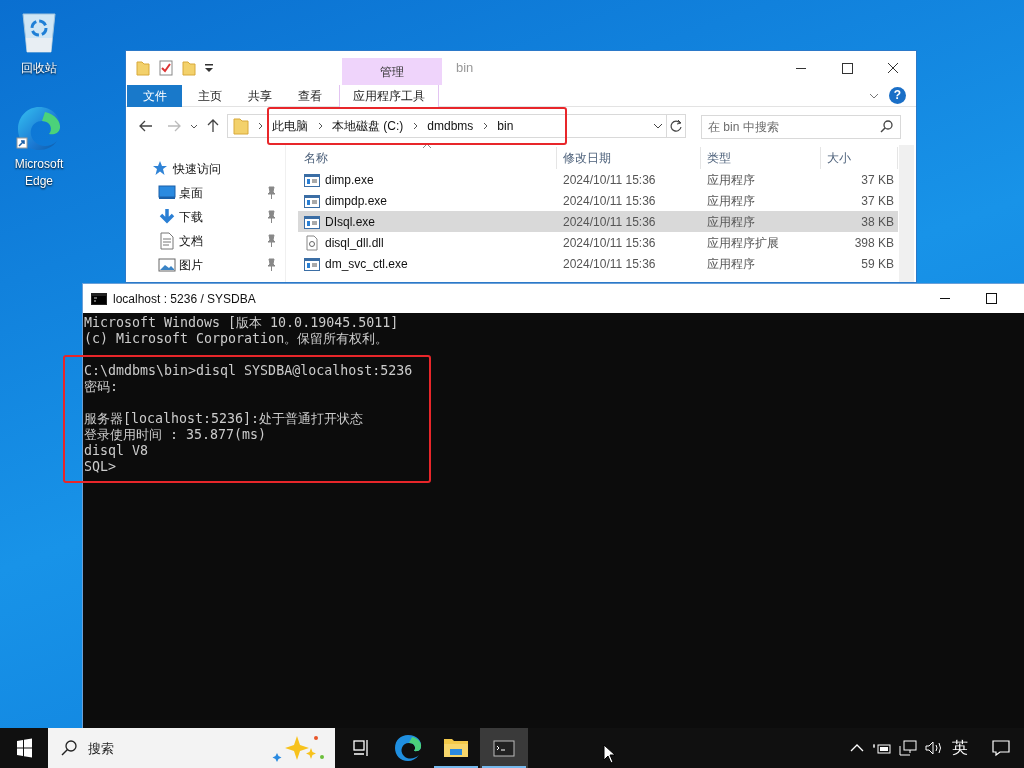 The height and width of the screenshot is (768, 1024). I want to click on refresh-icon, so click(675, 126).